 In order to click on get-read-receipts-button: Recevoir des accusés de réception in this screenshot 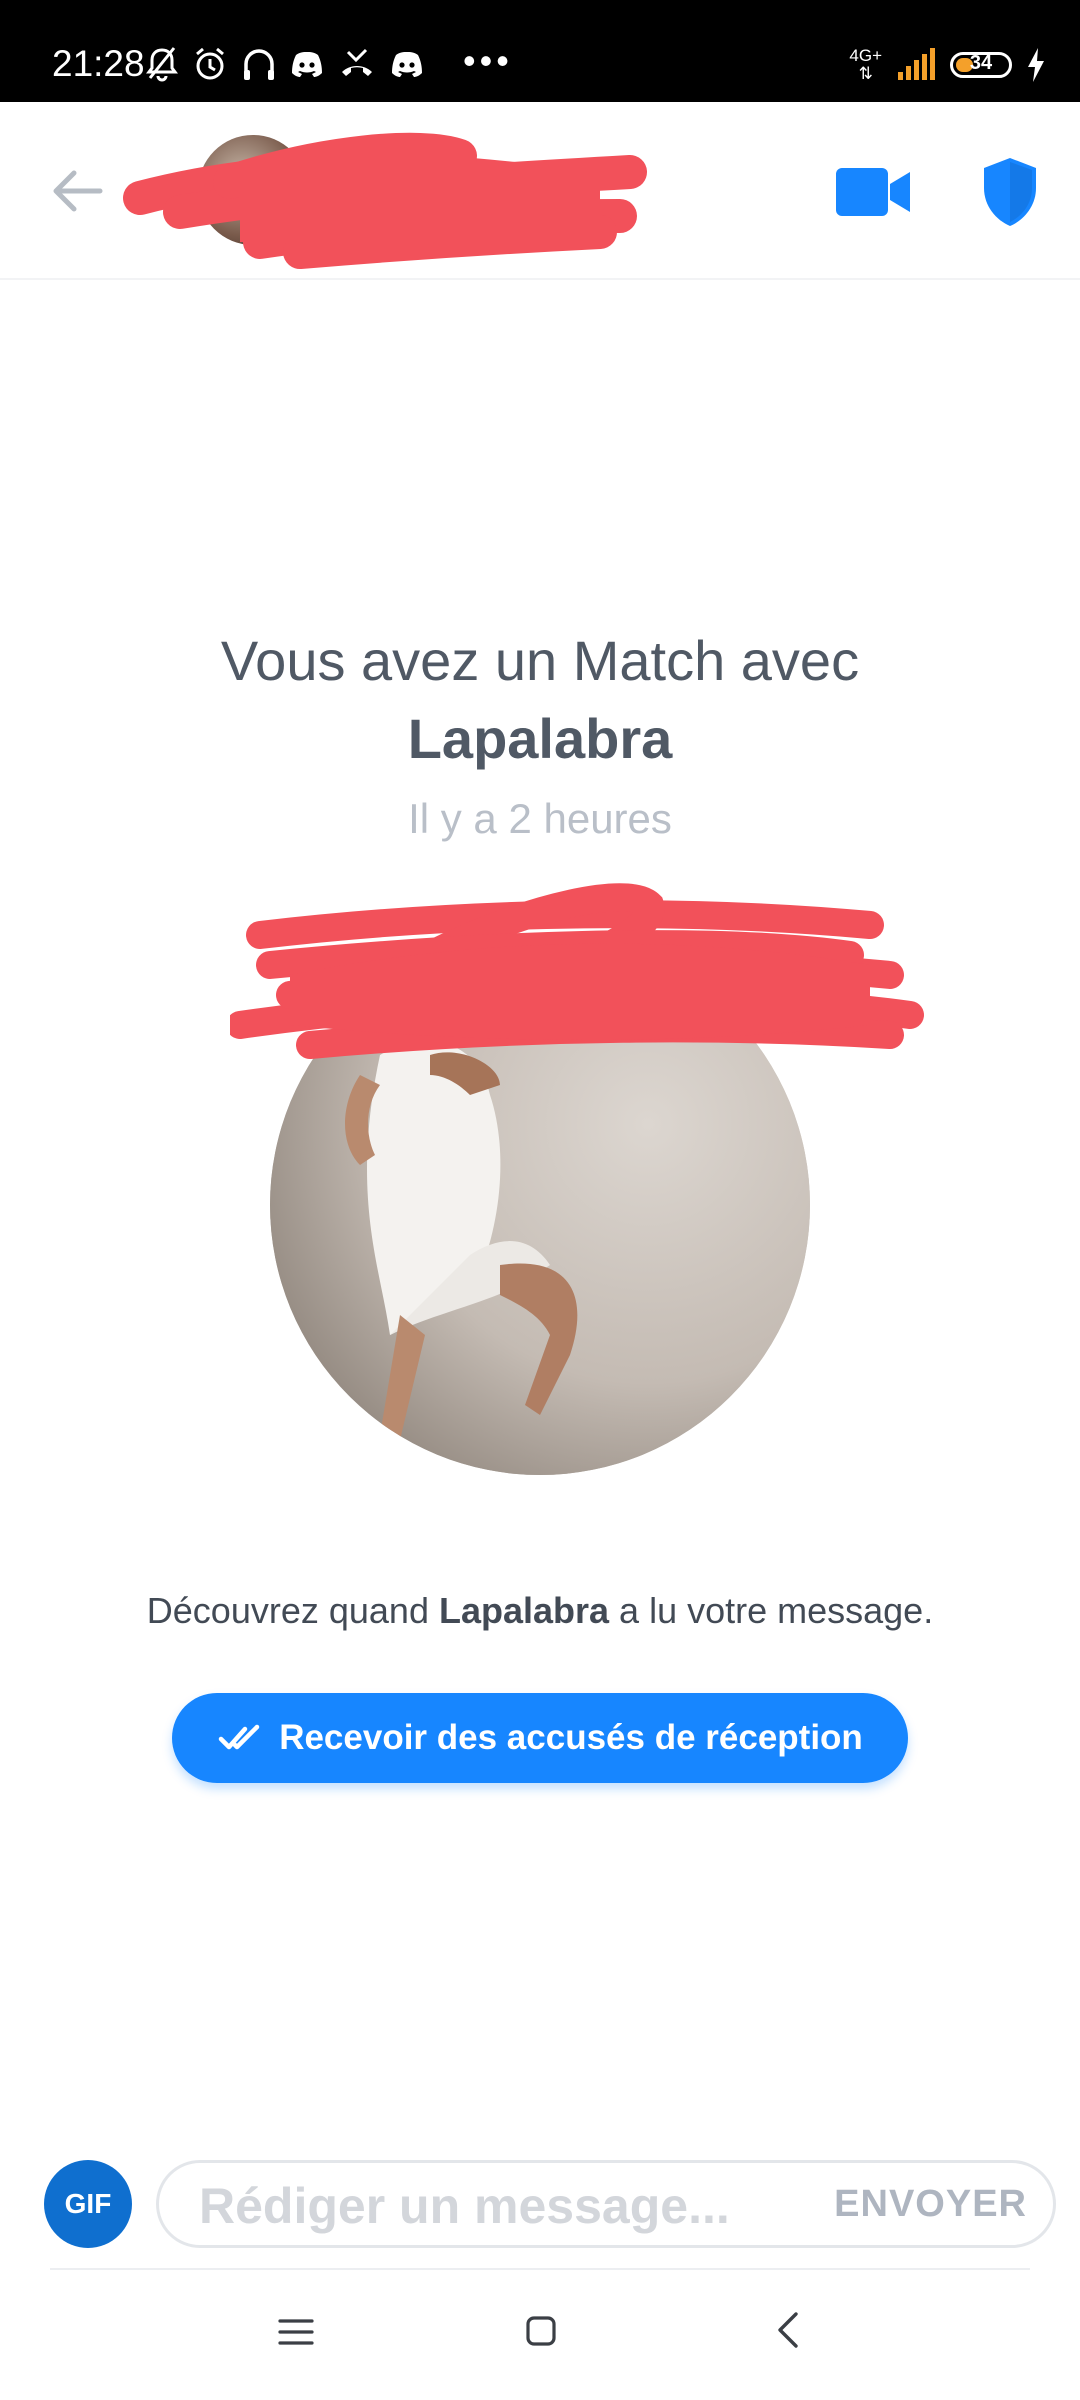, I will do `click(540, 1738)`.